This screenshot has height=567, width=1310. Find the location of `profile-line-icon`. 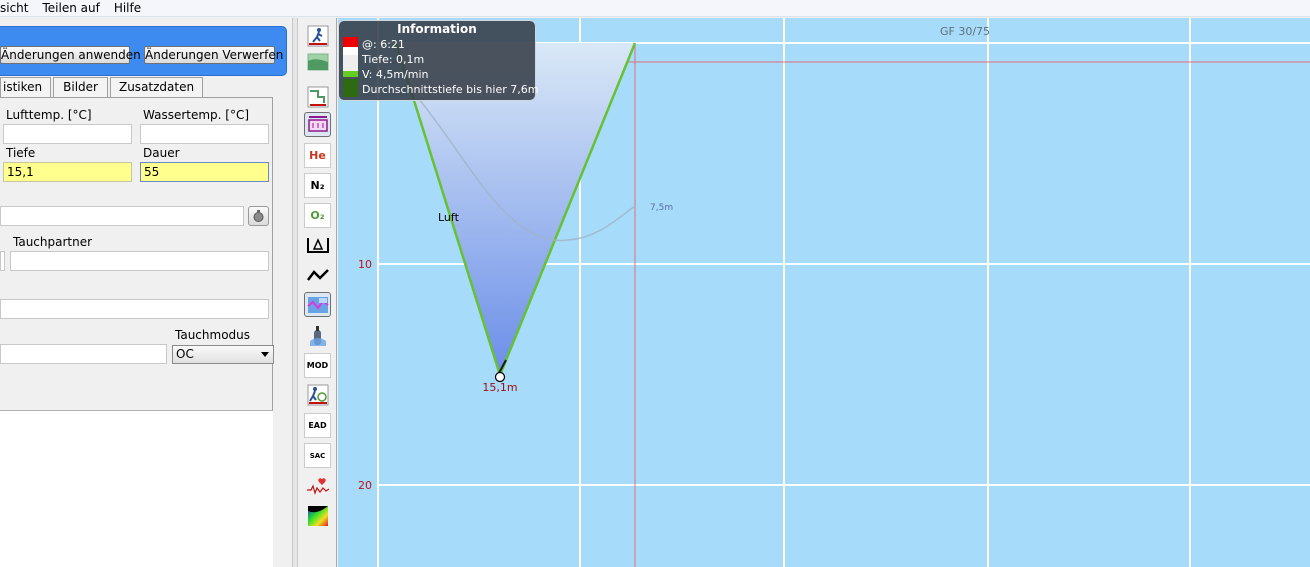

profile-line-icon is located at coordinates (317, 274).